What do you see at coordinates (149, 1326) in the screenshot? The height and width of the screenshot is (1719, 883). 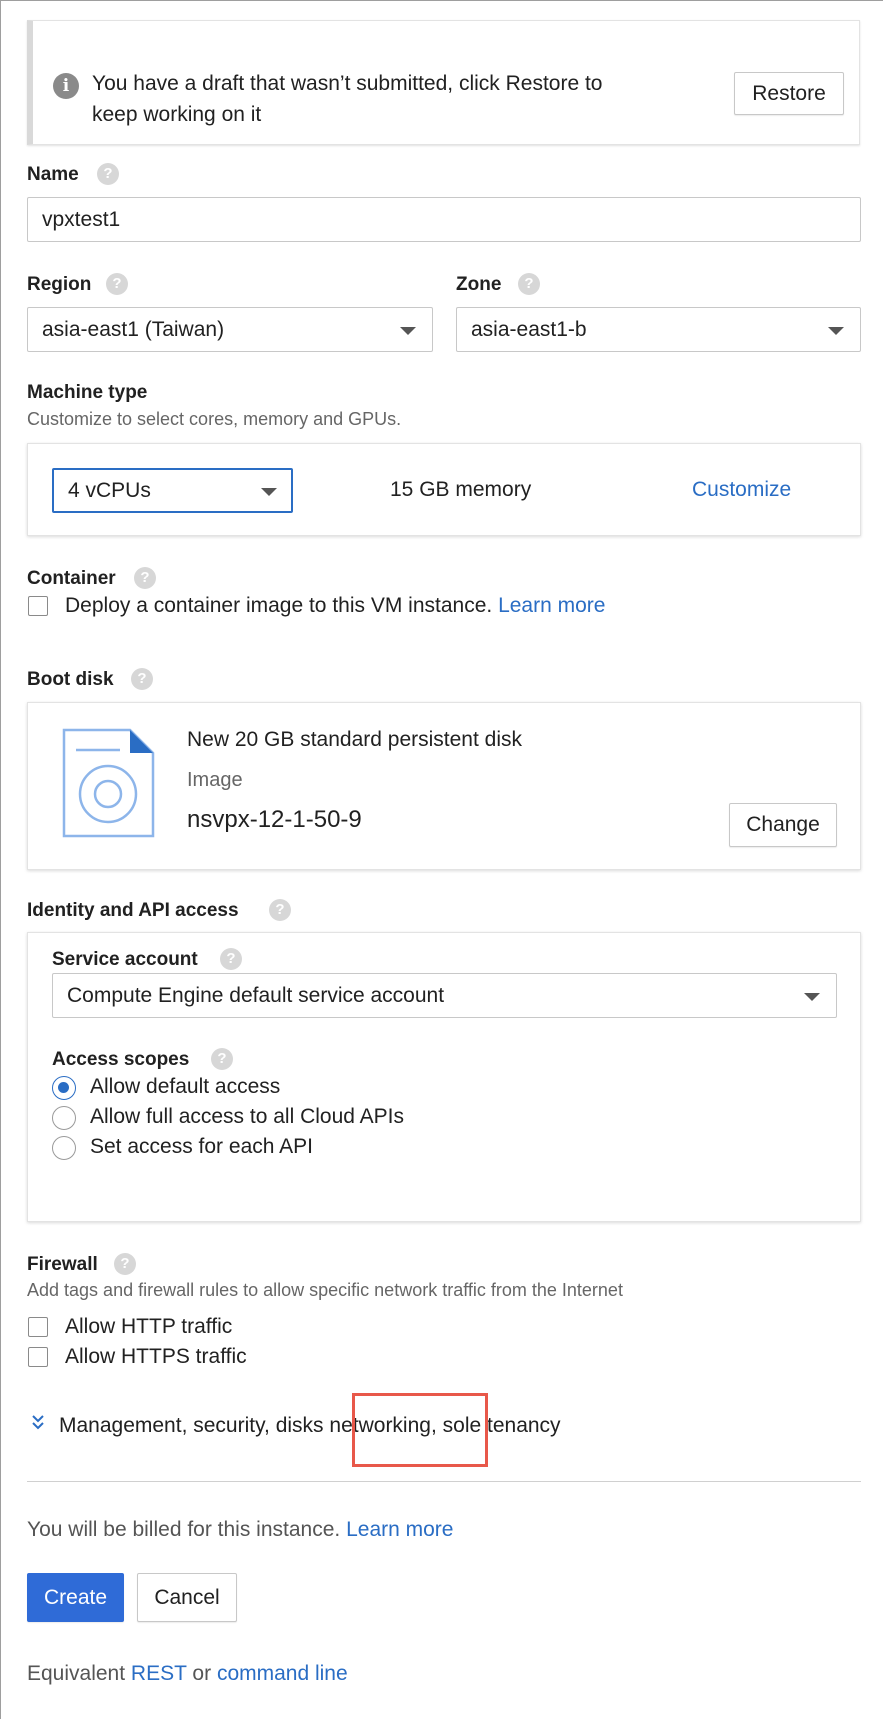 I see `http-checkbox-label: Allow HTTP traffic` at bounding box center [149, 1326].